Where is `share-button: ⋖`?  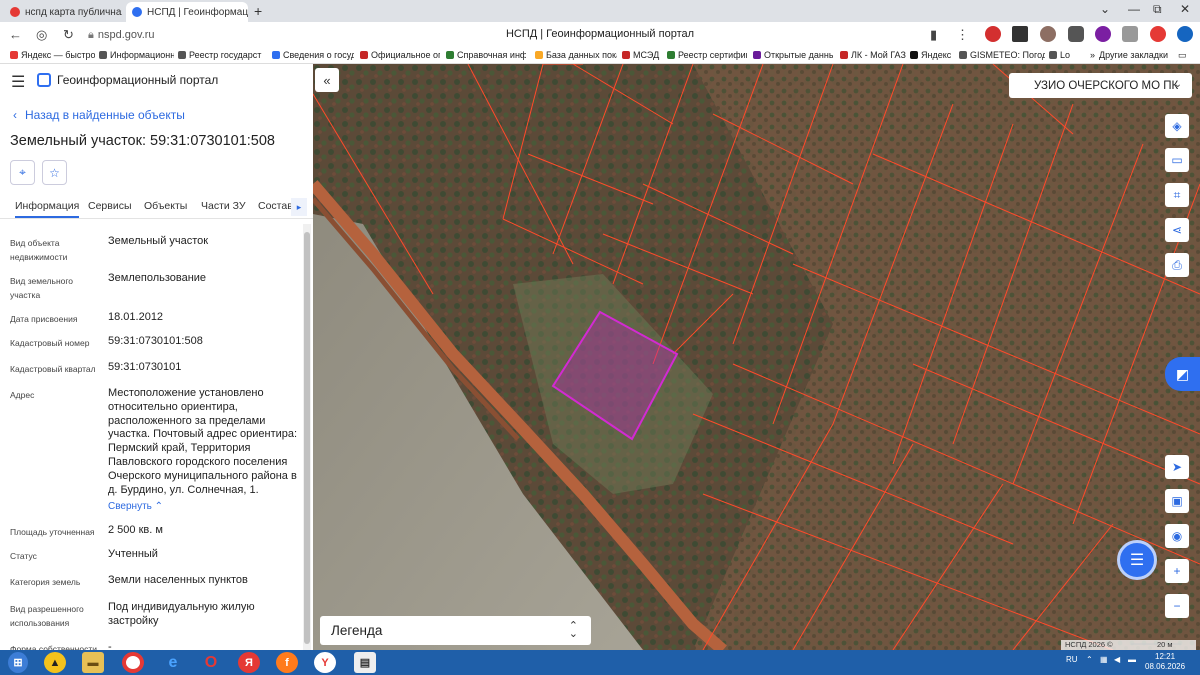 share-button: ⋖ is located at coordinates (1177, 230).